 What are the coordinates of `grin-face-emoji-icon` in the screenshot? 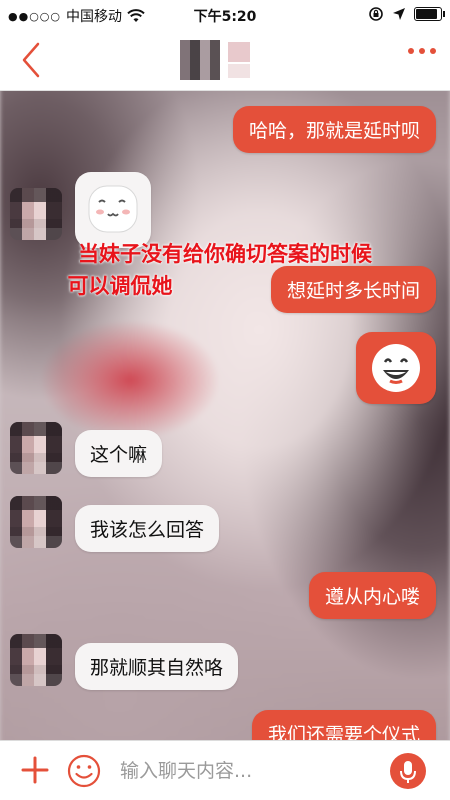 It's located at (396, 368).